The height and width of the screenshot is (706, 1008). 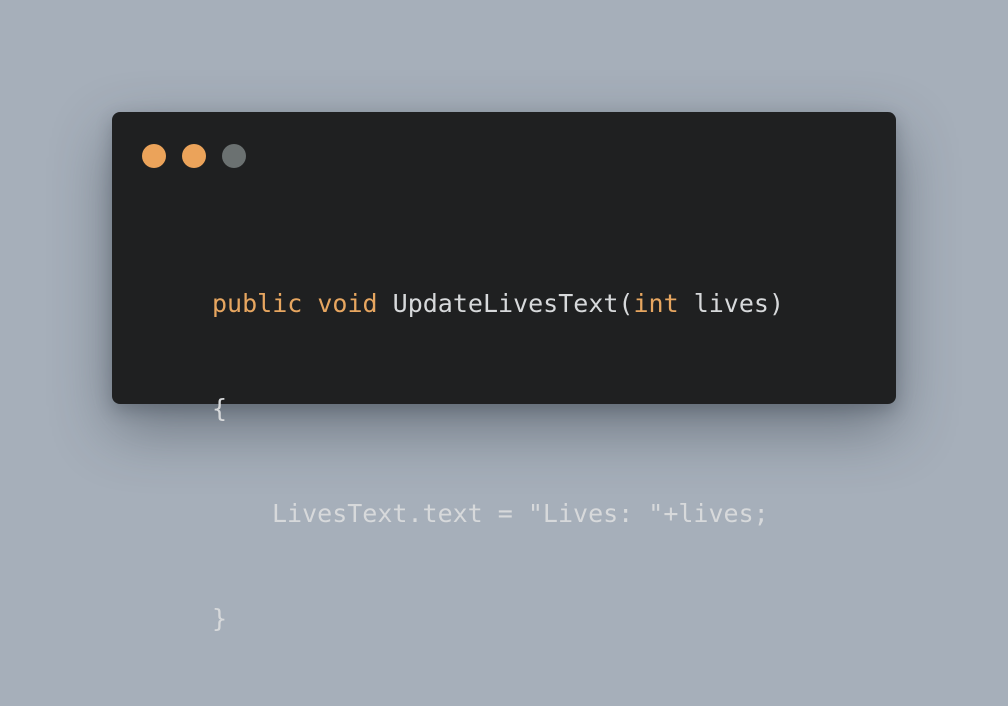 What do you see at coordinates (154, 156) in the screenshot?
I see `close-dot-icon` at bounding box center [154, 156].